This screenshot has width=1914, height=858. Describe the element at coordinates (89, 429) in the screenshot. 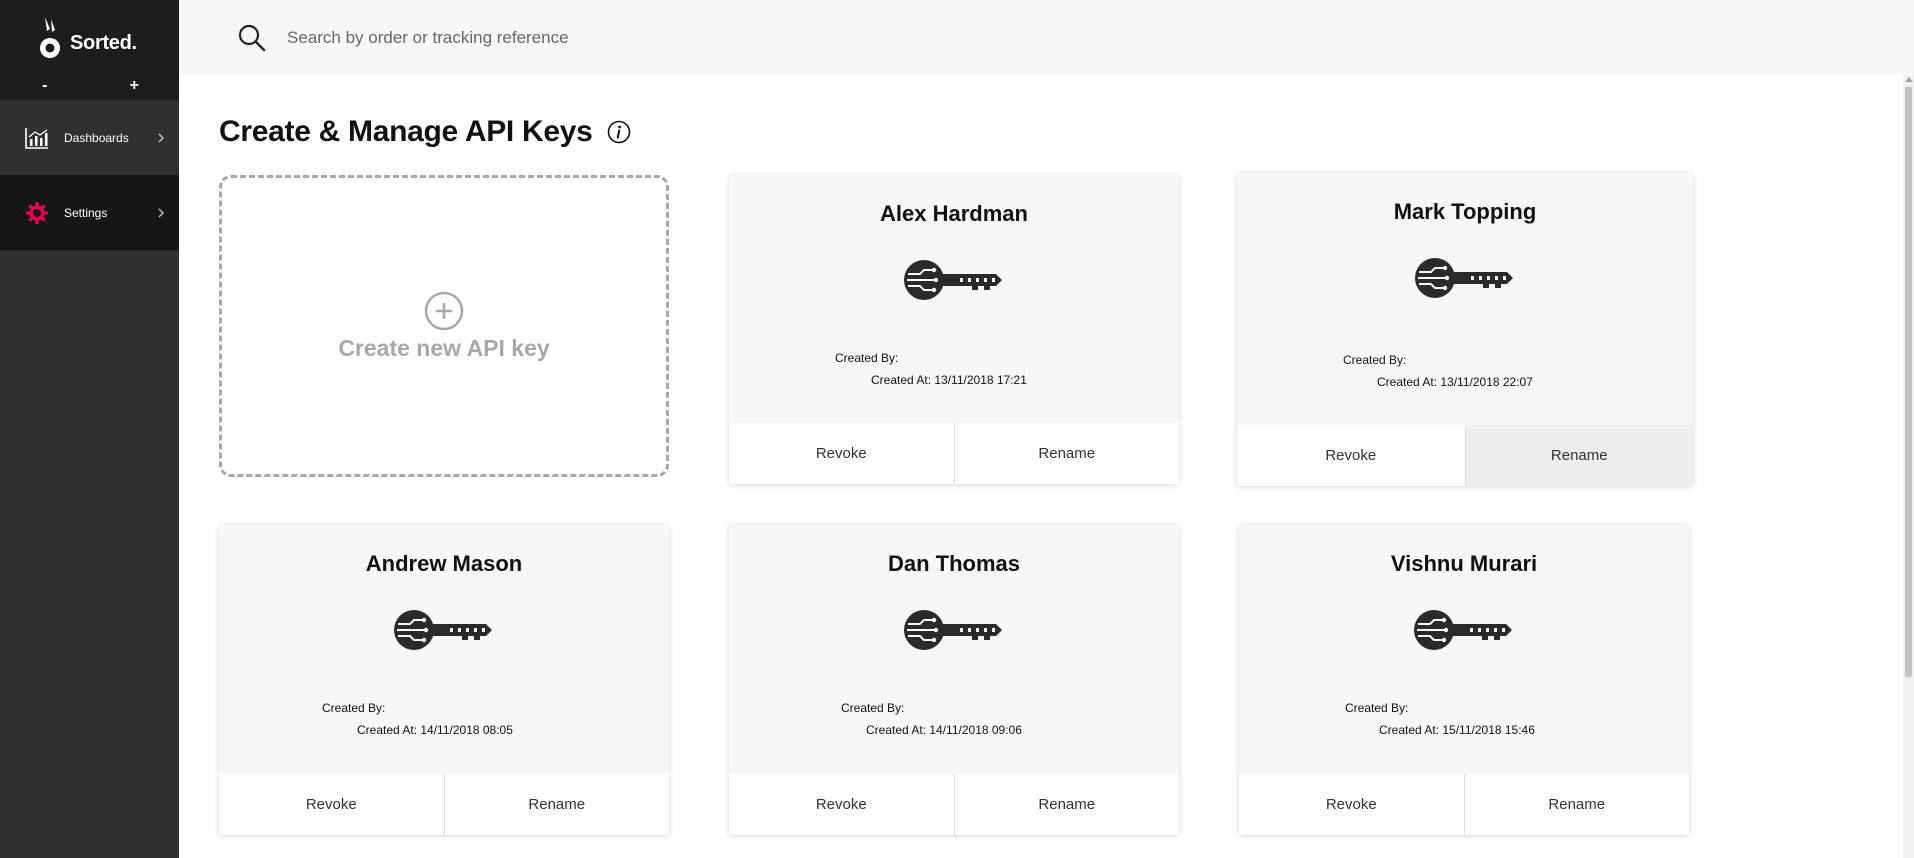

I see `sidebar: Sorted. - + Dashboards Settings` at that location.